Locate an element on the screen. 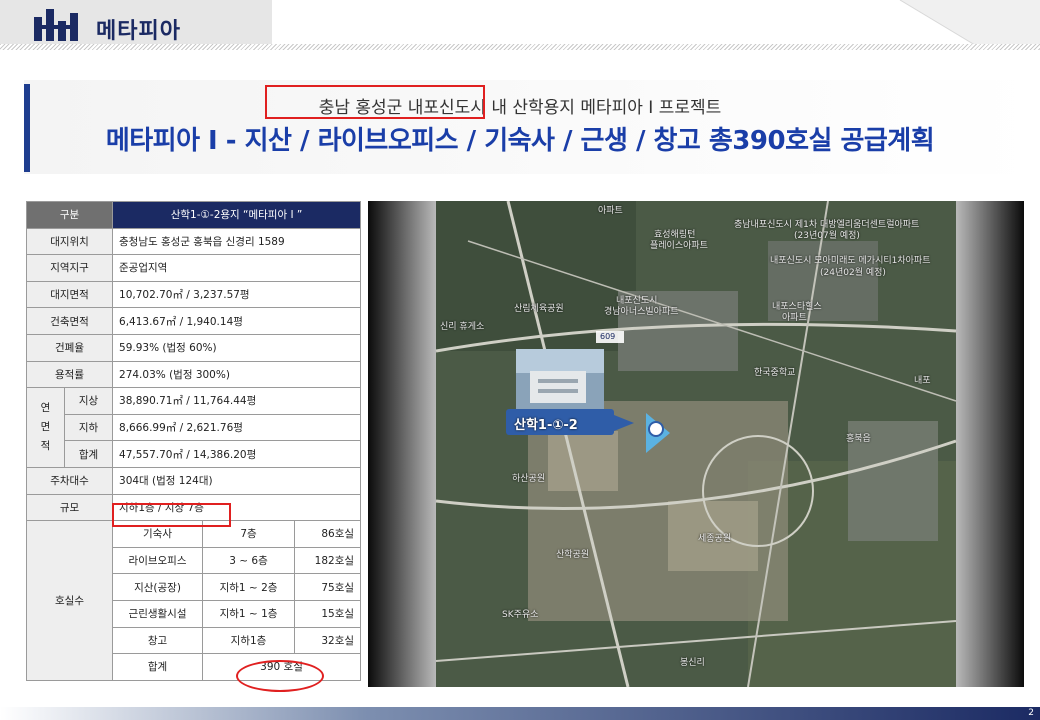  table-row: 건축면적 6,413.67㎡ / 1,940.14평 is located at coordinates (193, 321).